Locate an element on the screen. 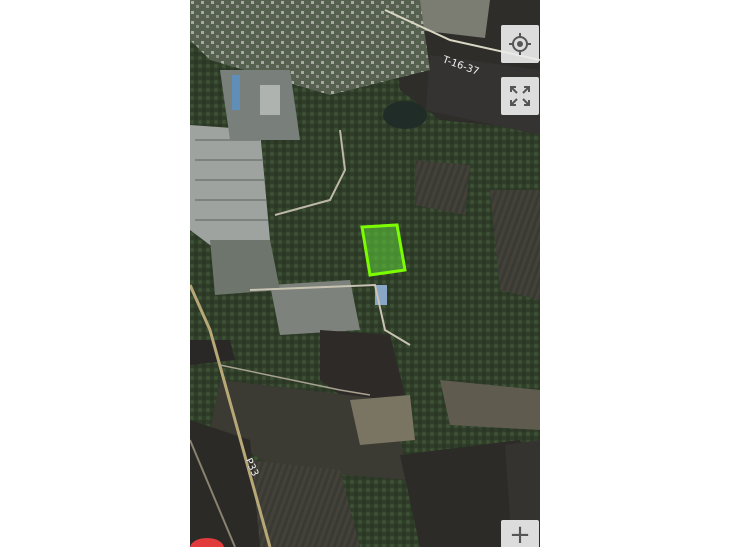 The width and height of the screenshot is (730, 547). zoom-in-button: + is located at coordinates (520, 533).